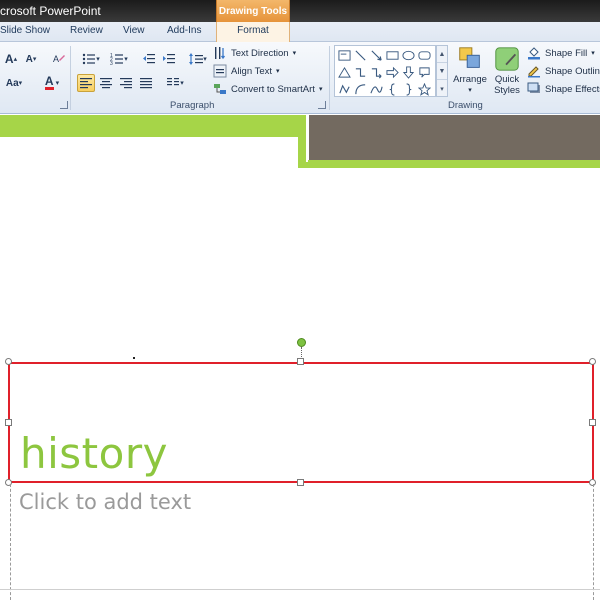 The height and width of the screenshot is (600, 600). Describe the element at coordinates (534, 53) in the screenshot. I see `paint-bucket-icon` at that location.